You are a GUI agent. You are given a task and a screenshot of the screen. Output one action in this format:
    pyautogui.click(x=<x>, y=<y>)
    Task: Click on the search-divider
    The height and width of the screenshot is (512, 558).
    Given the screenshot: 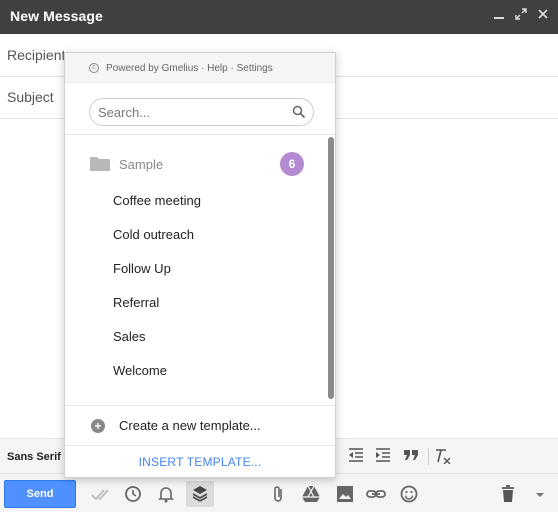 What is the action you would take?
    pyautogui.click(x=200, y=134)
    